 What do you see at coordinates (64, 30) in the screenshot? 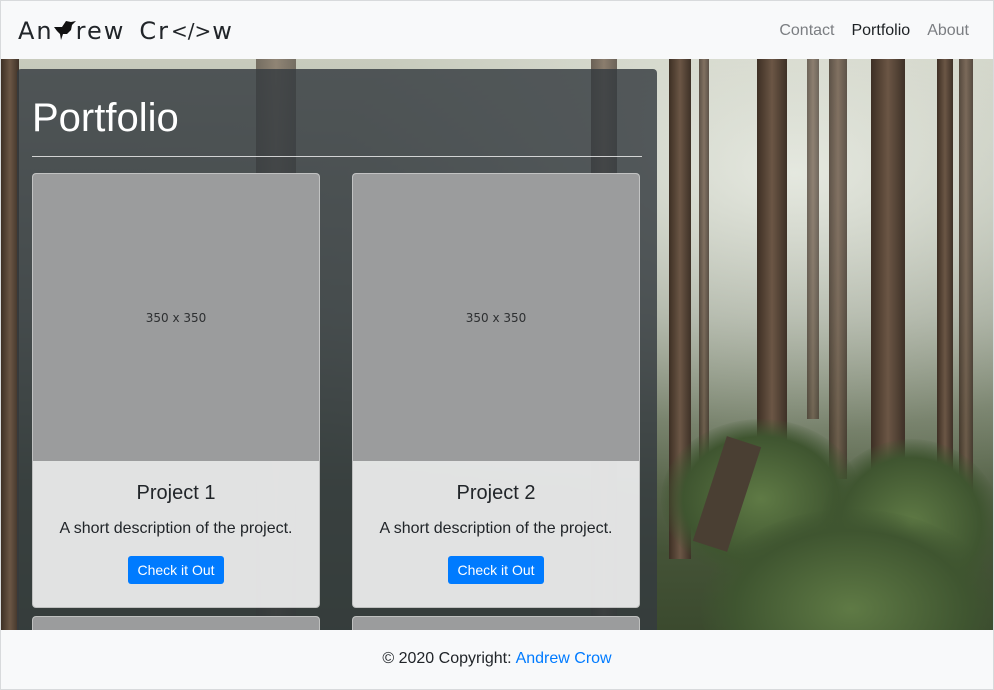
I see `crow-icon` at bounding box center [64, 30].